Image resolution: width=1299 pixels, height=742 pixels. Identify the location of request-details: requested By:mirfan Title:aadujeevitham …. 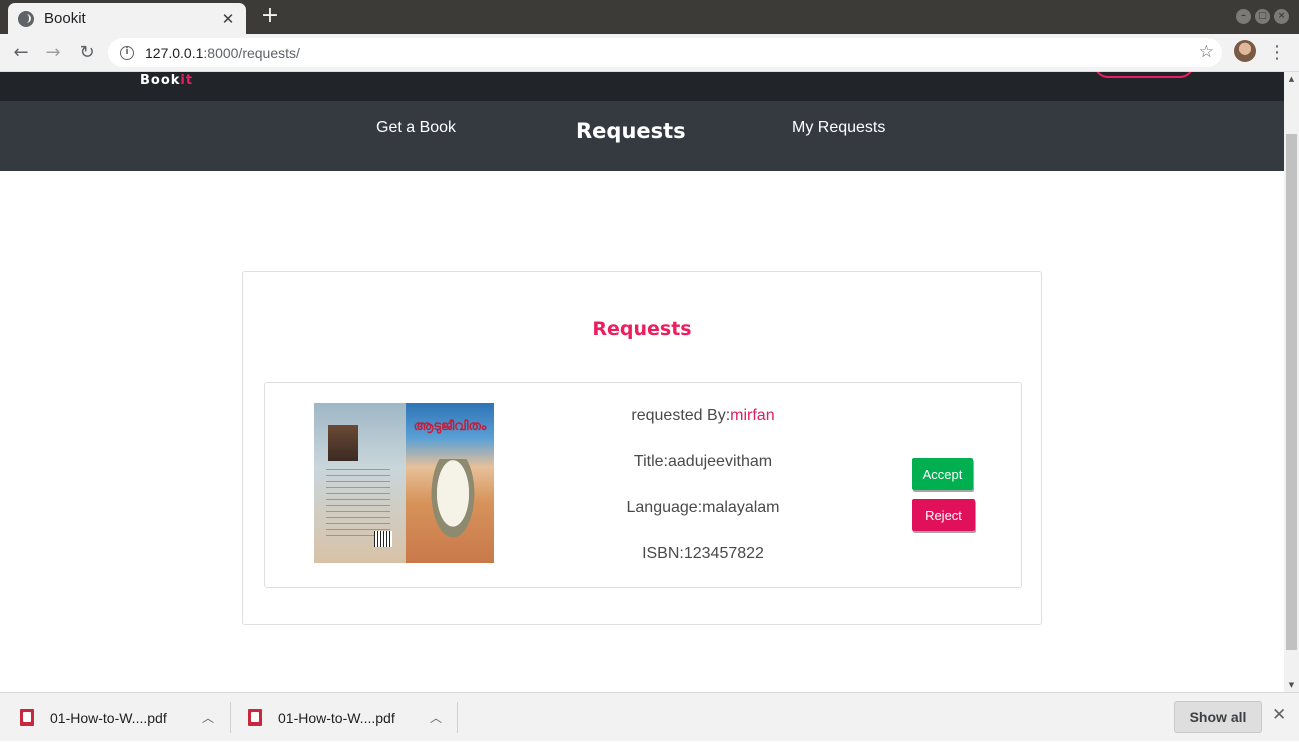
(703, 495).